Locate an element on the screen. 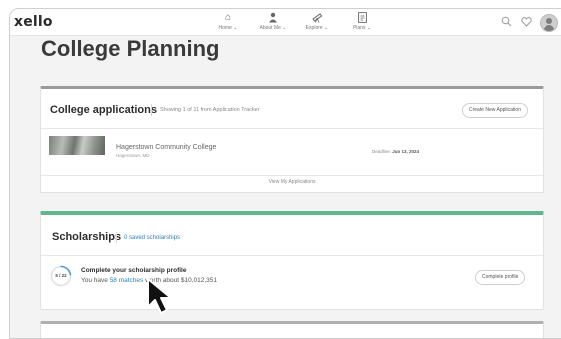  next-section-card is located at coordinates (292, 329).